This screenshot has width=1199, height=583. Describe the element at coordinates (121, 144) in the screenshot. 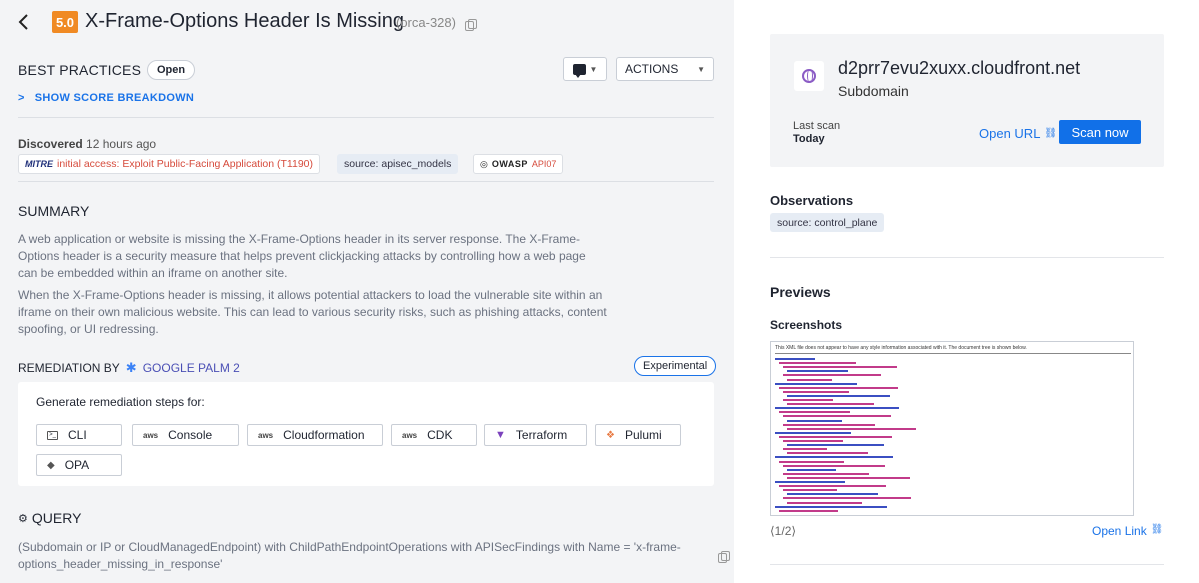

I see `discovered-value: 12 hours ago` at that location.